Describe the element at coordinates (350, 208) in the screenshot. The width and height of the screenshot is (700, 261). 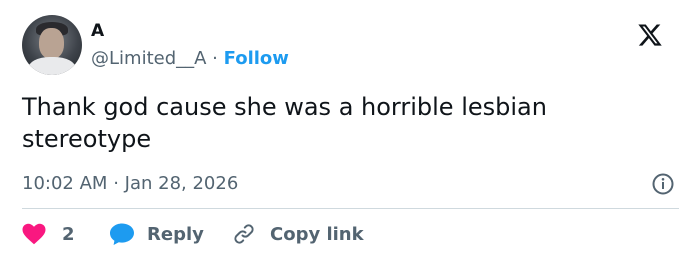
I see `divider` at that location.